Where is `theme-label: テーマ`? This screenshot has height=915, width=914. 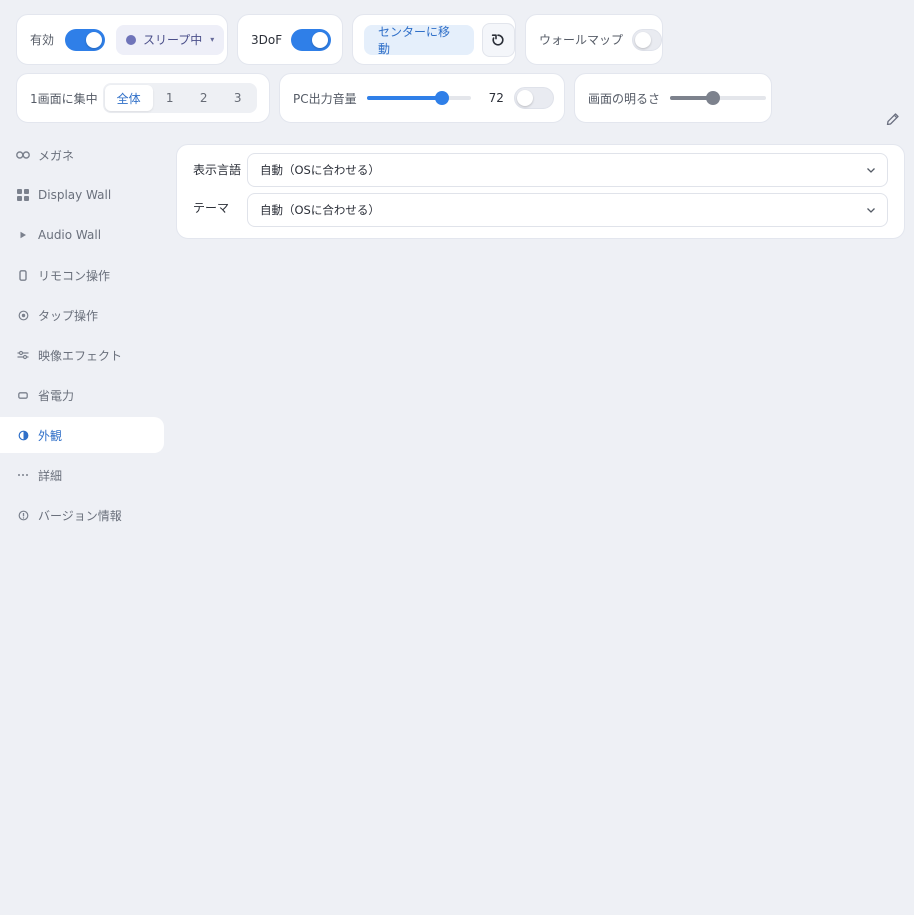
theme-label: テーマ is located at coordinates (211, 208).